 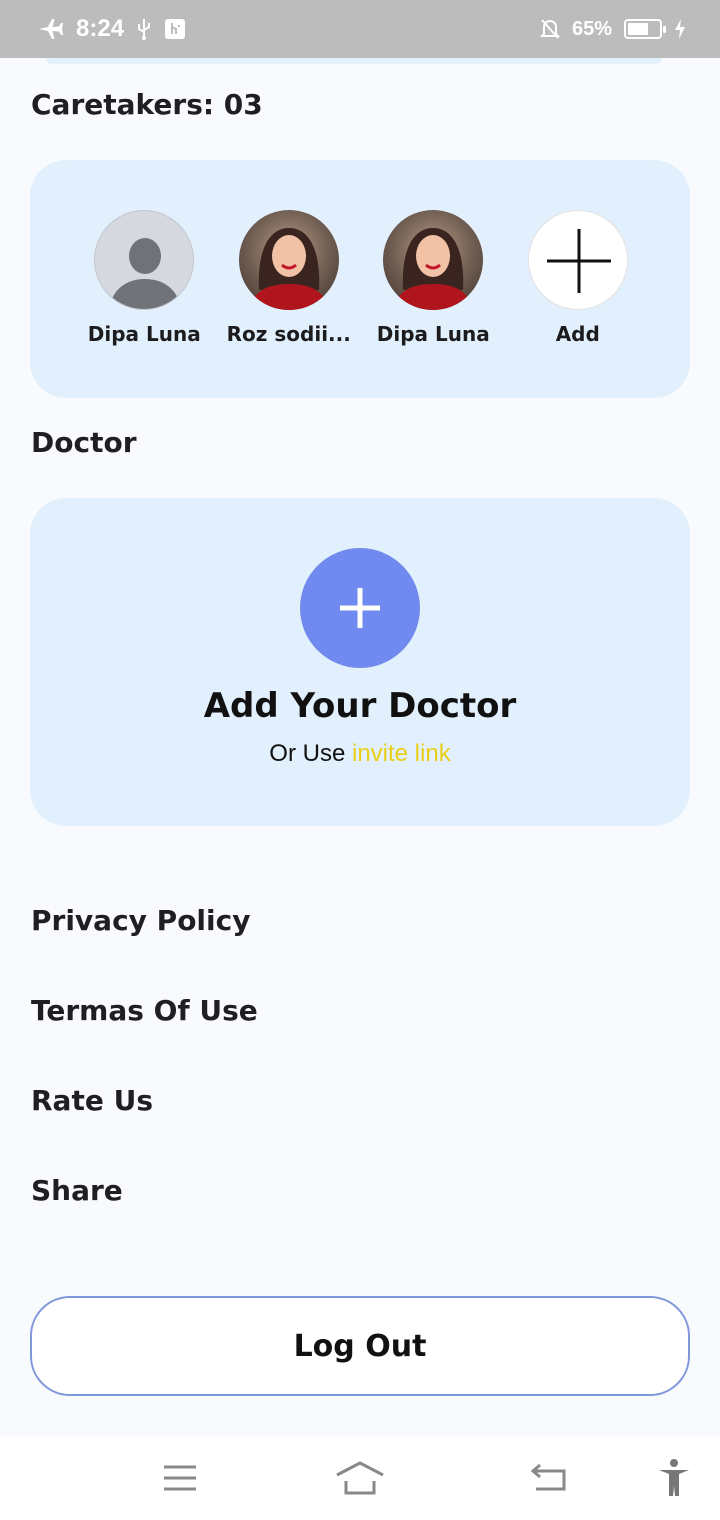 I want to click on doctor-title: Doctor, so click(x=84, y=442).